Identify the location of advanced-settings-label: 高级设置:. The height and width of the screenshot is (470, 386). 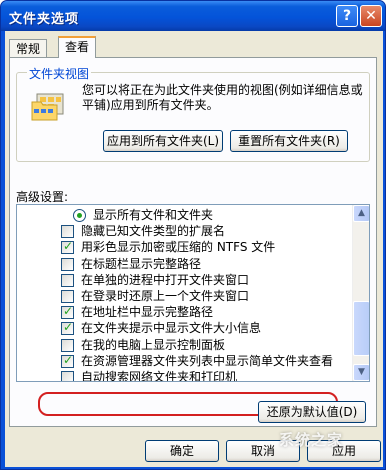
(42, 197).